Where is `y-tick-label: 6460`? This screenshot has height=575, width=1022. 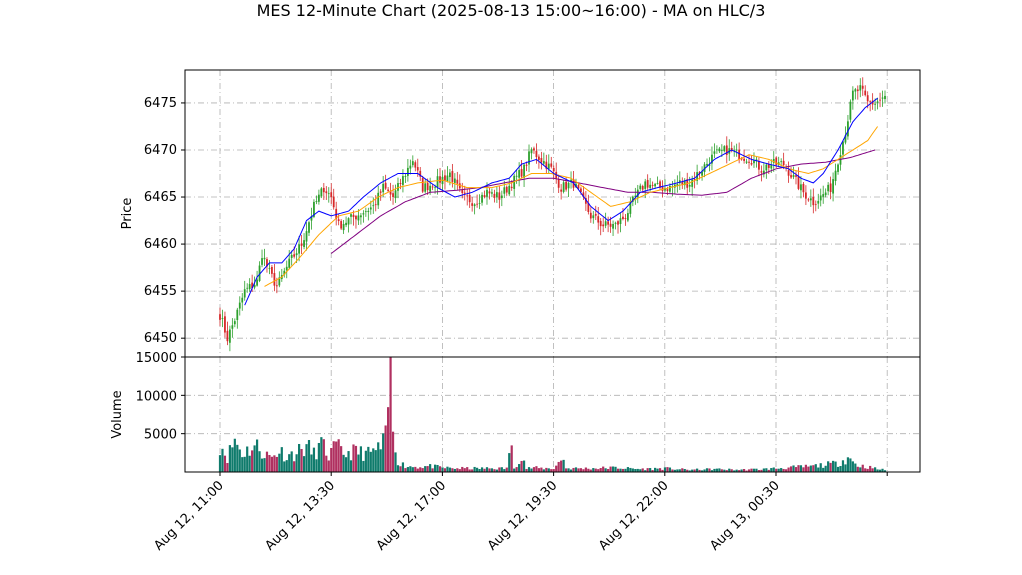
y-tick-label: 6460 is located at coordinates (160, 244).